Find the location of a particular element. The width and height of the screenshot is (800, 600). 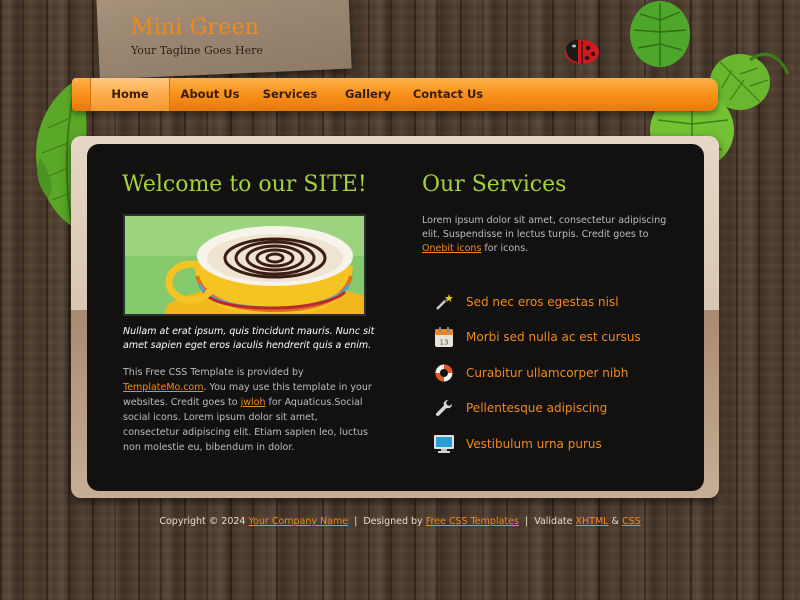

site-title: Mini Green is located at coordinates (195, 27).